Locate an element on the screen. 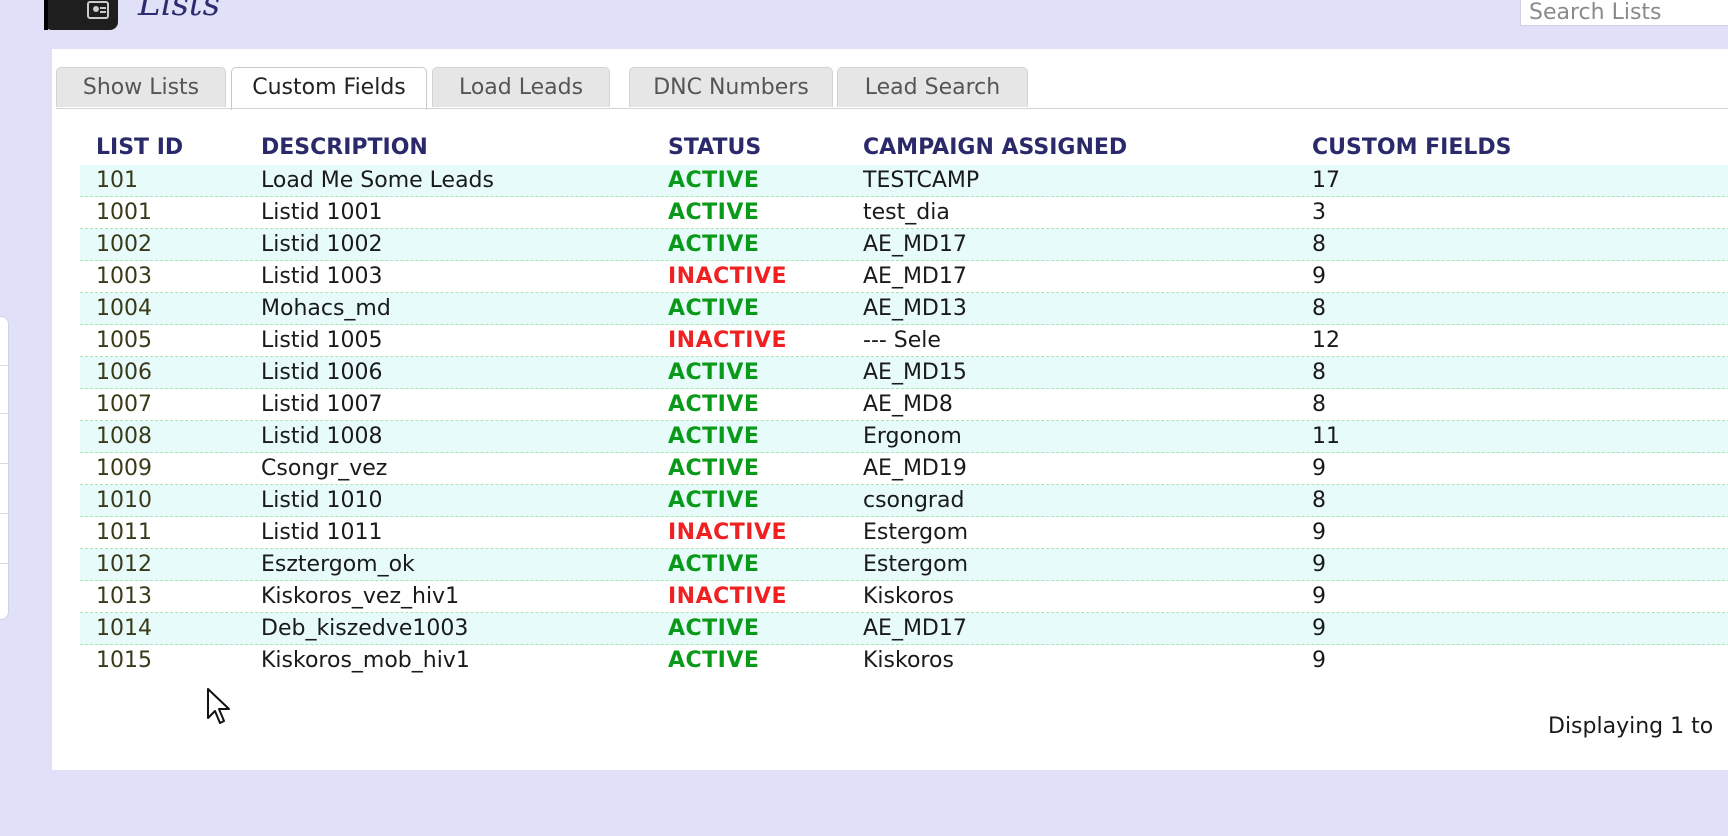 The width and height of the screenshot is (1728, 836). custom-fields-count: 17 is located at coordinates (1326, 180).